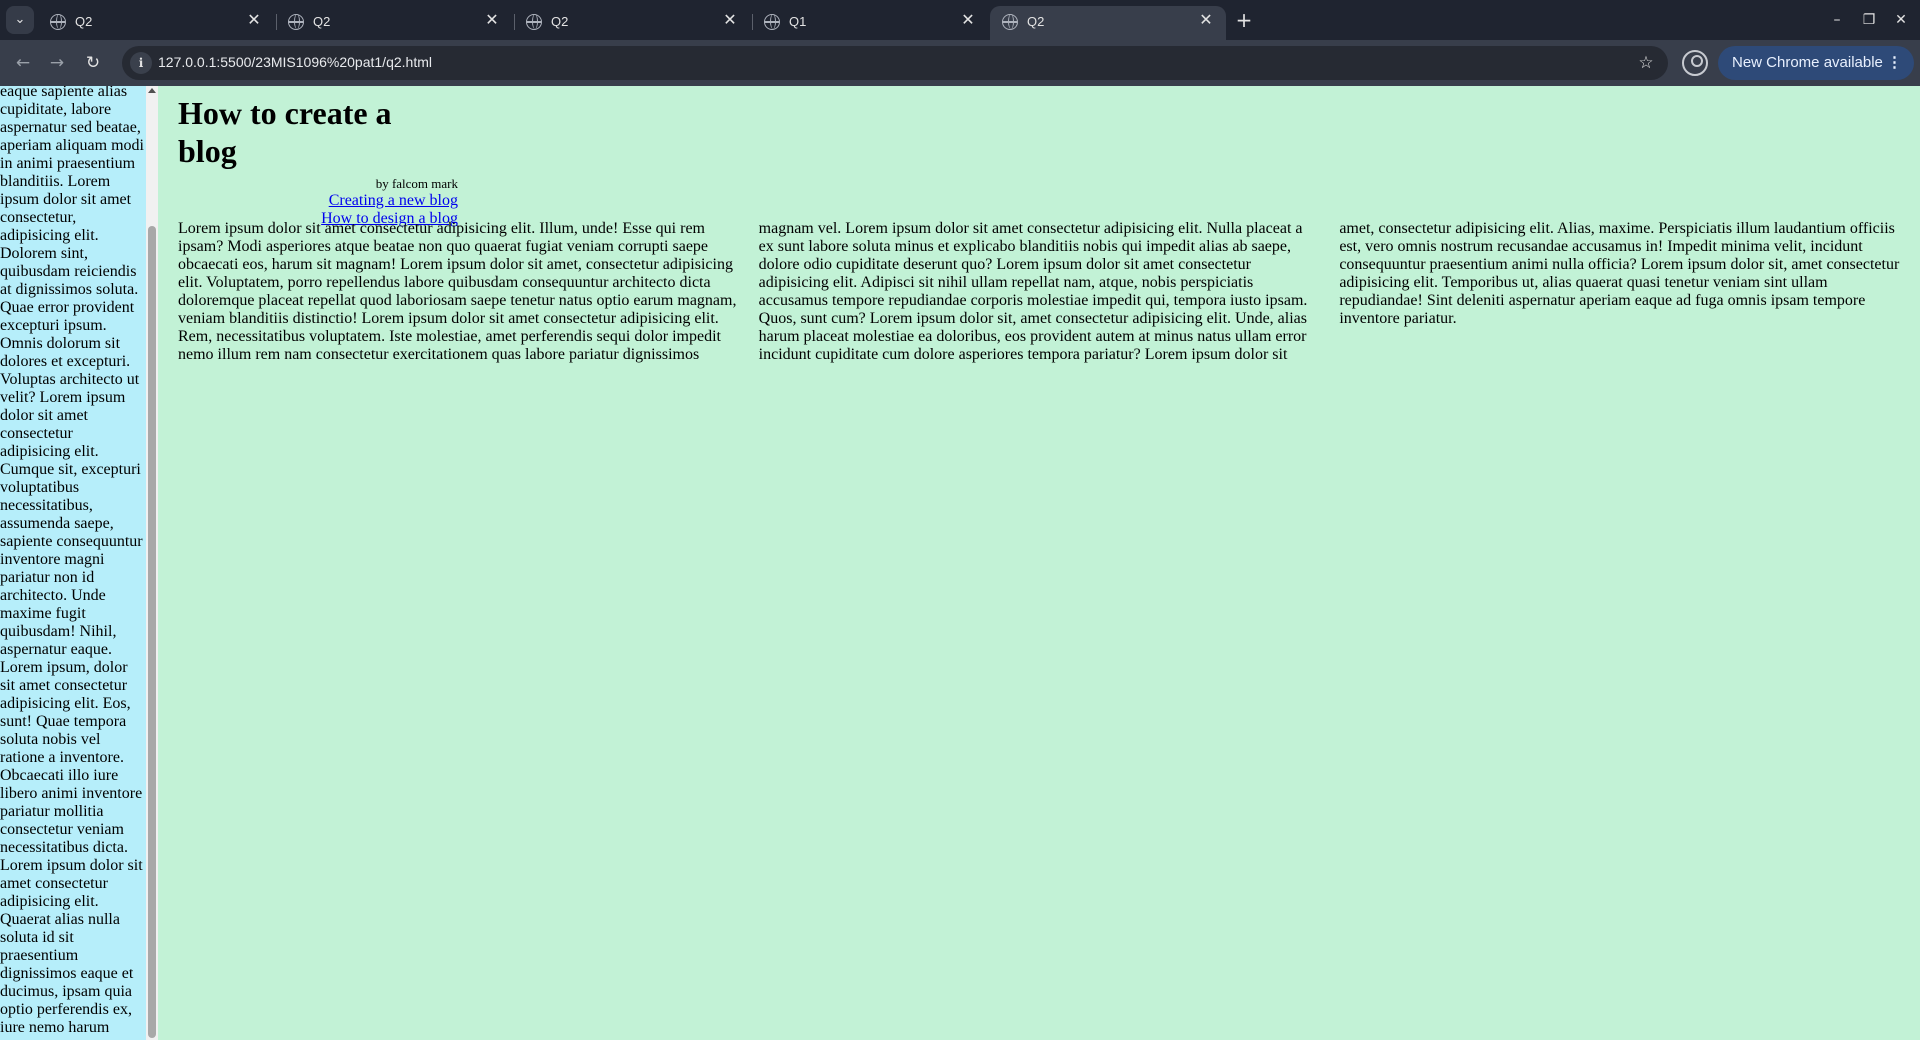 This screenshot has height=1040, width=1920. I want to click on link-creating-new-blog: Creating a new blog, so click(318, 201).